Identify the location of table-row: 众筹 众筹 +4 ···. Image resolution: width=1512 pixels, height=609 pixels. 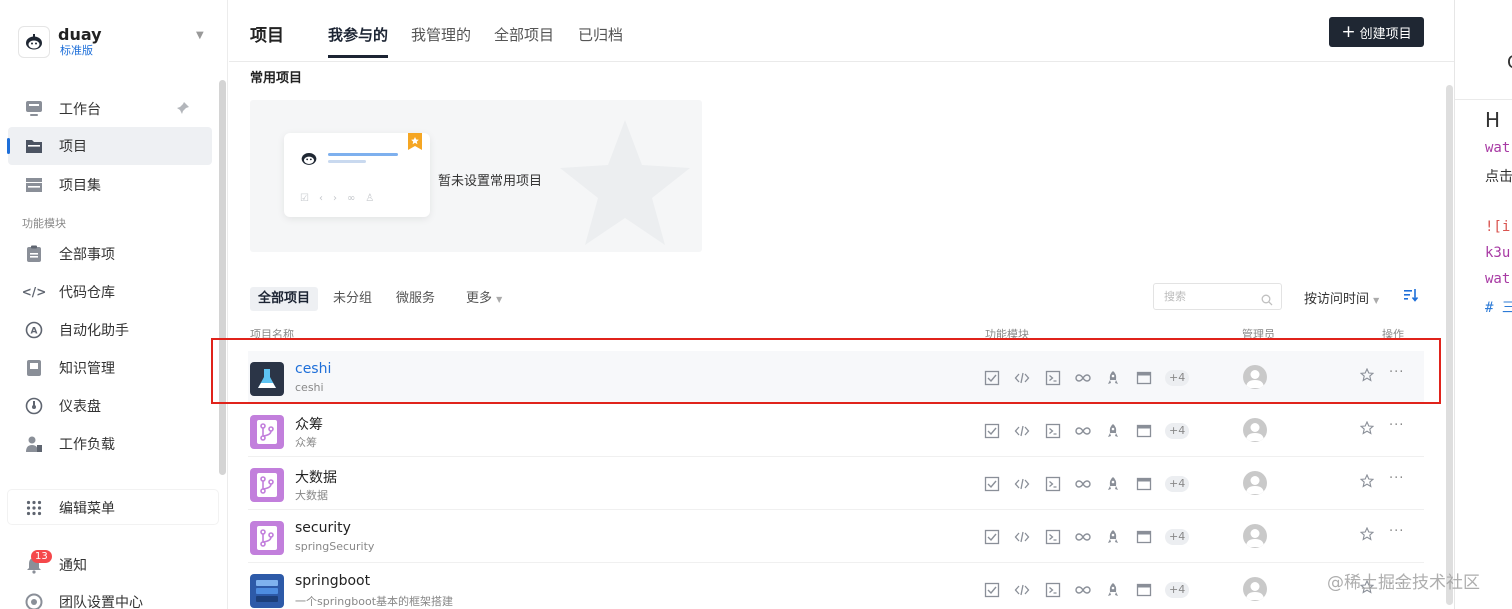
(836, 430).